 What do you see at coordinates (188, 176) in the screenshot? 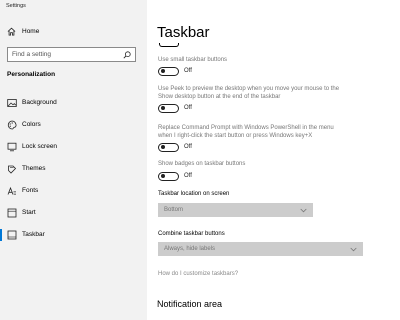
I see `badges-state: Off` at bounding box center [188, 176].